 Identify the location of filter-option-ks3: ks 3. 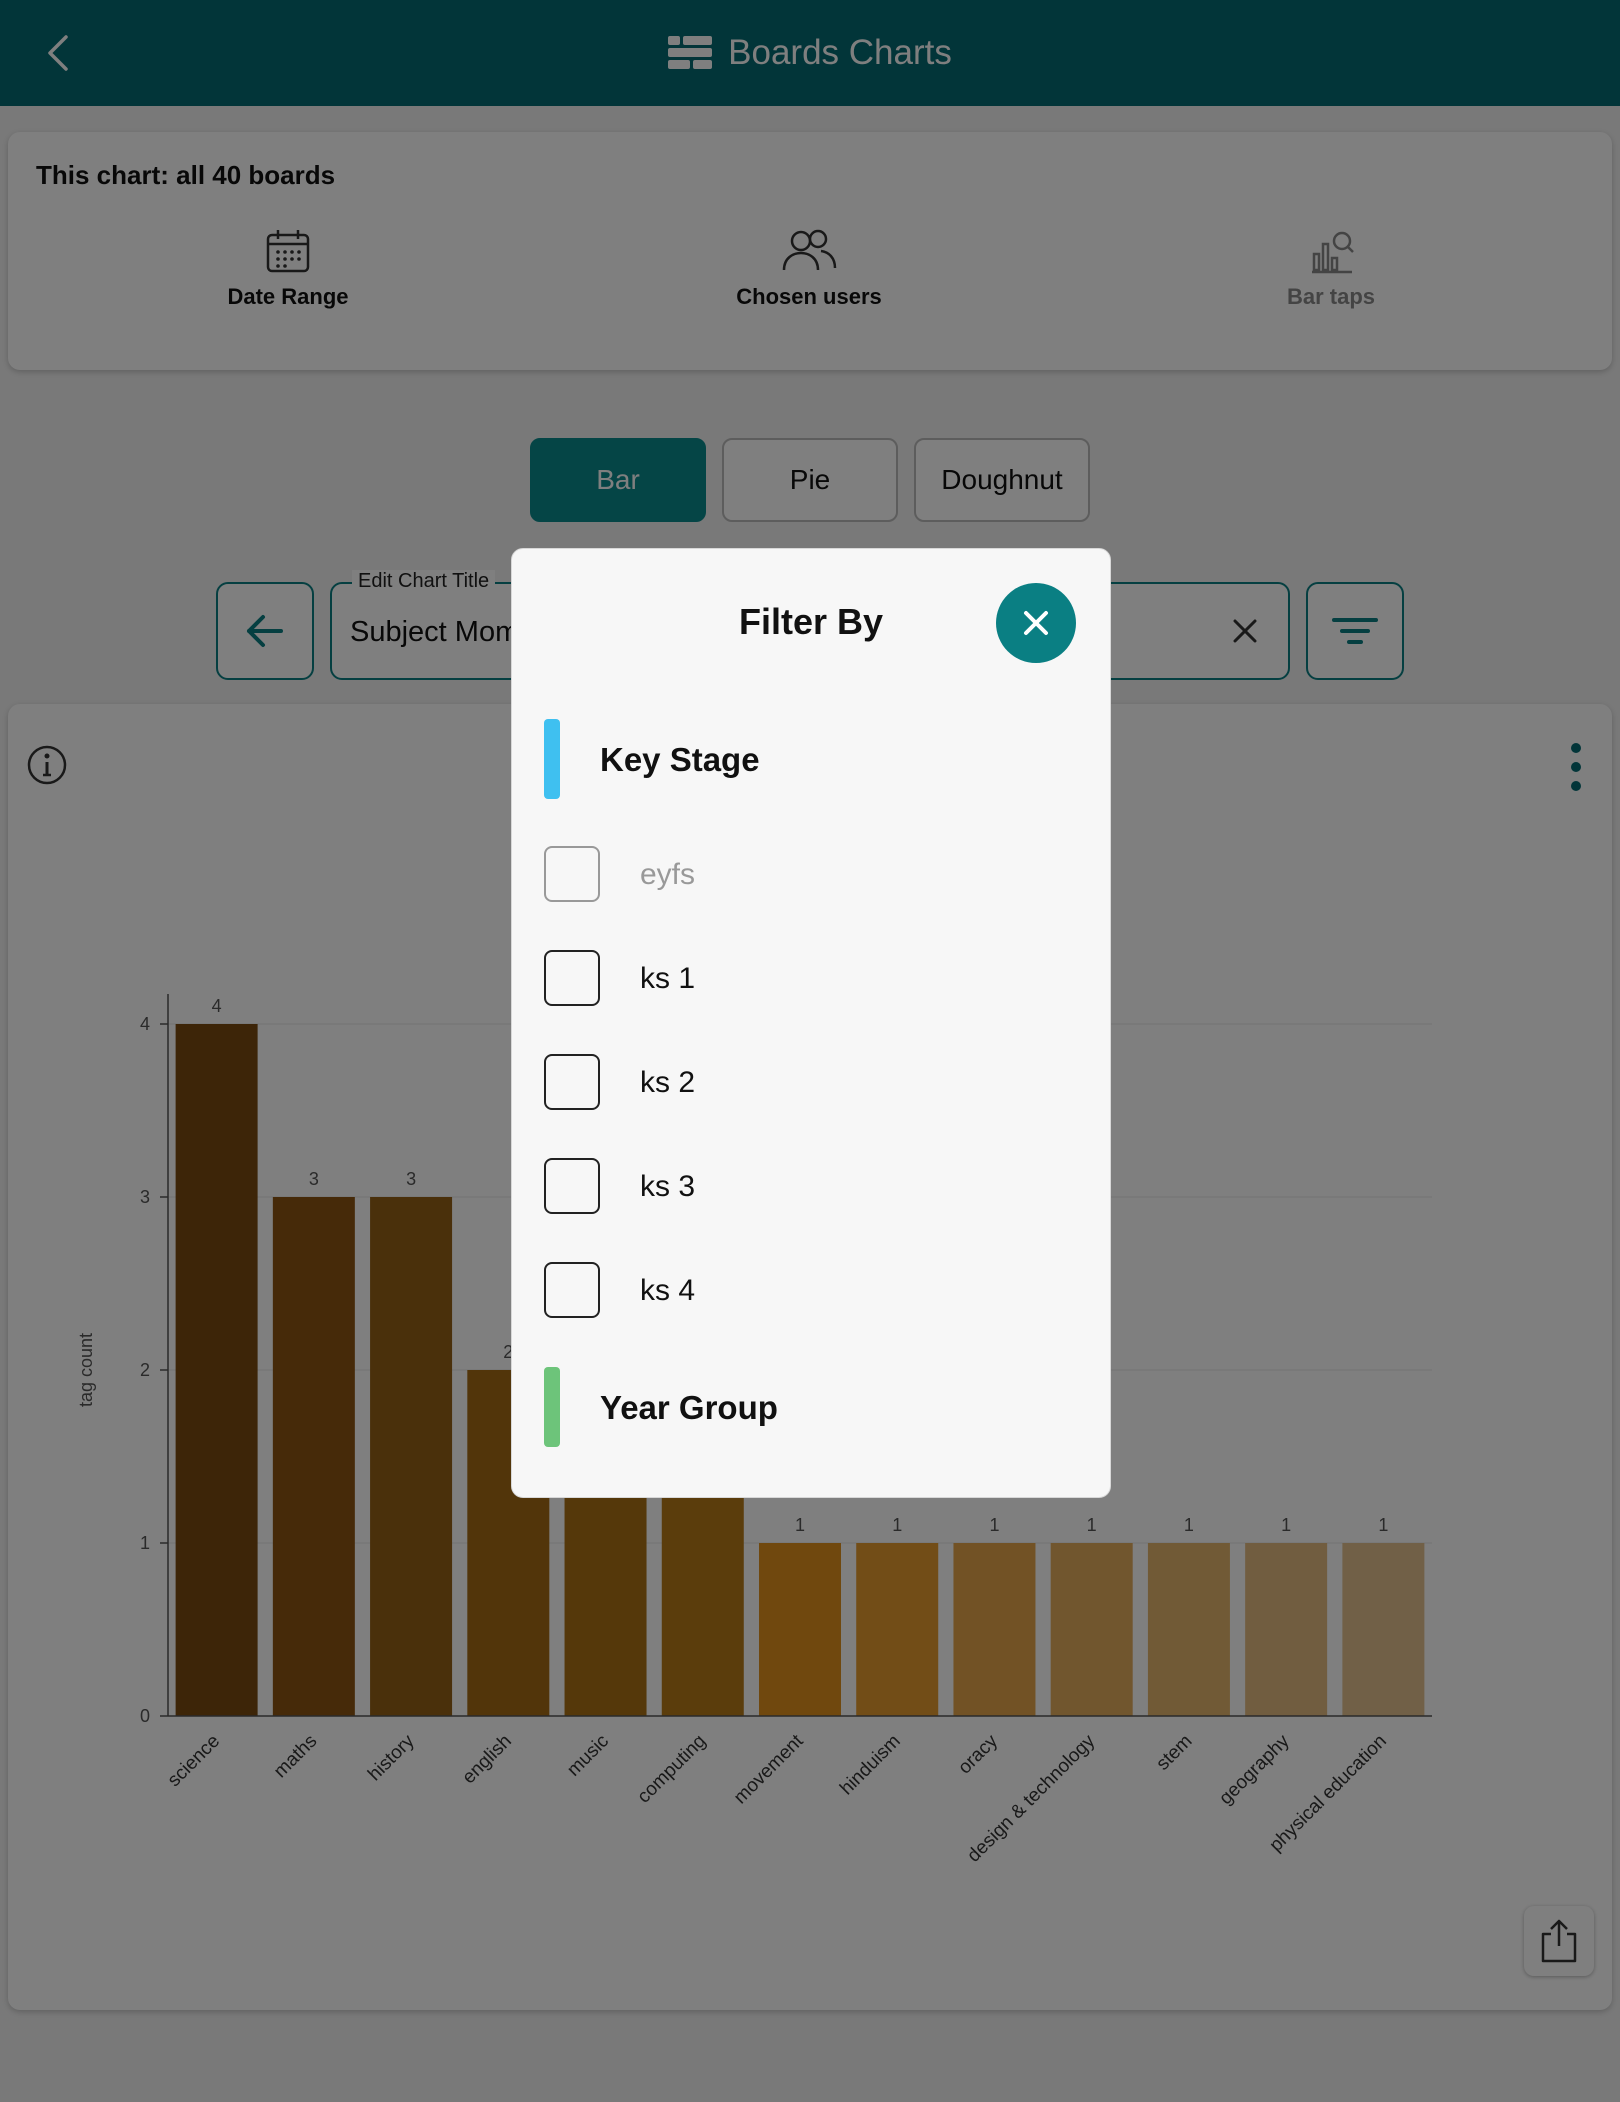
(804, 1187).